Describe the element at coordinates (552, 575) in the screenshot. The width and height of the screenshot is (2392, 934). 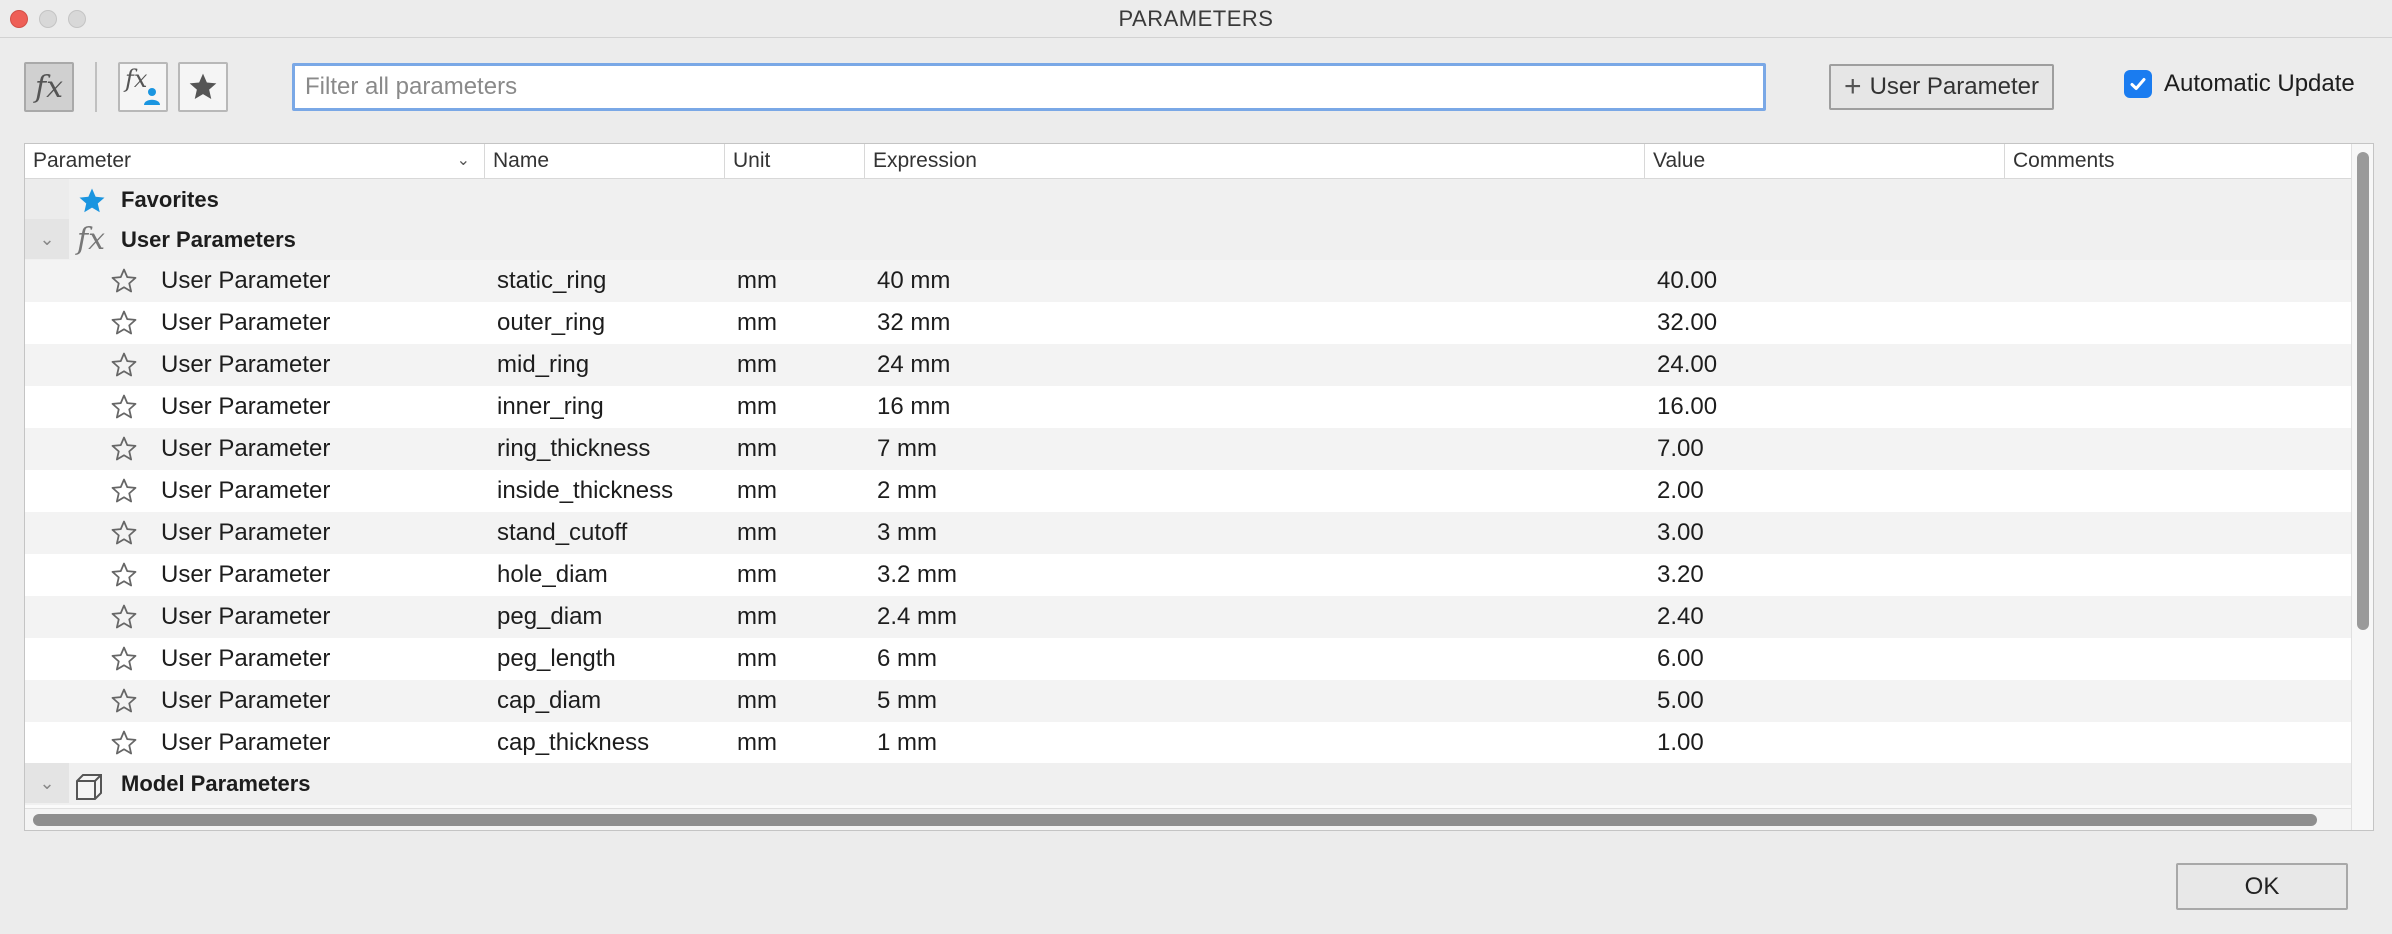
I see `parameter-name-cell: hole_diam` at that location.